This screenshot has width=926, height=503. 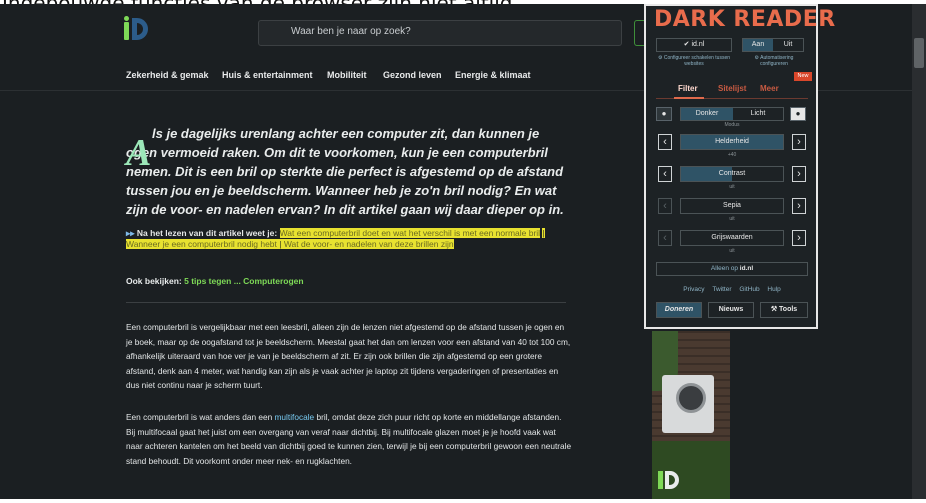 What do you see at coordinates (440, 33) in the screenshot?
I see `search-input: Waar ben je naar op zoek?` at bounding box center [440, 33].